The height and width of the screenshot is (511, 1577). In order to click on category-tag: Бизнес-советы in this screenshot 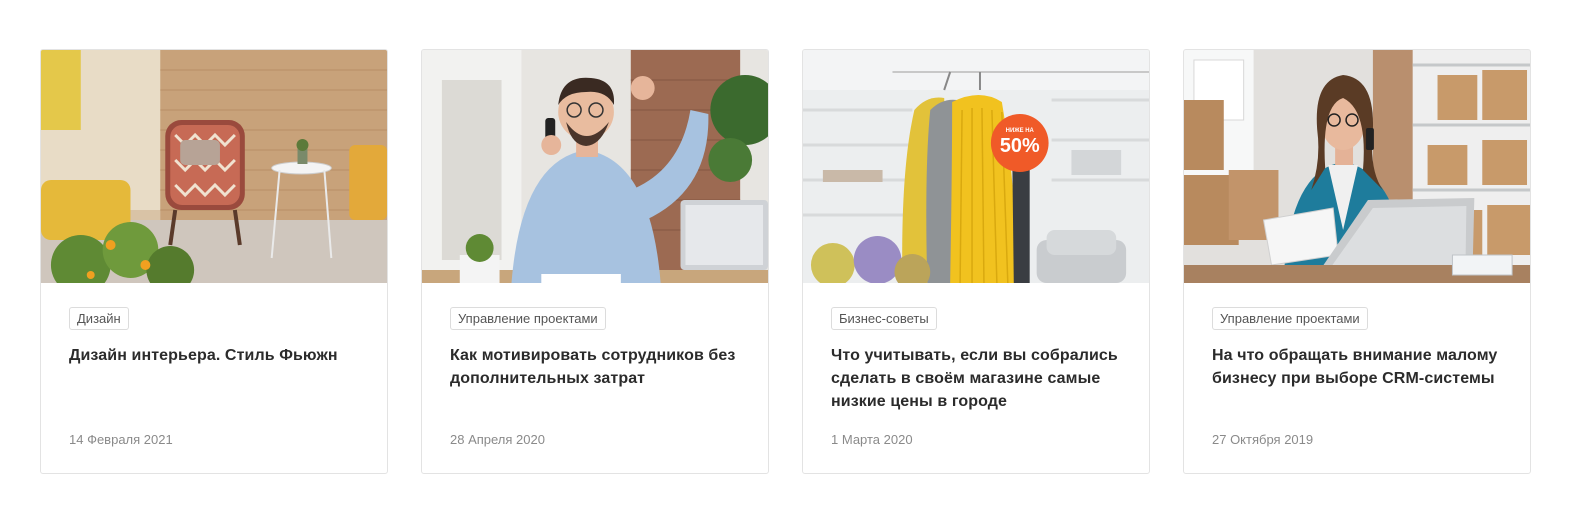, I will do `click(884, 318)`.